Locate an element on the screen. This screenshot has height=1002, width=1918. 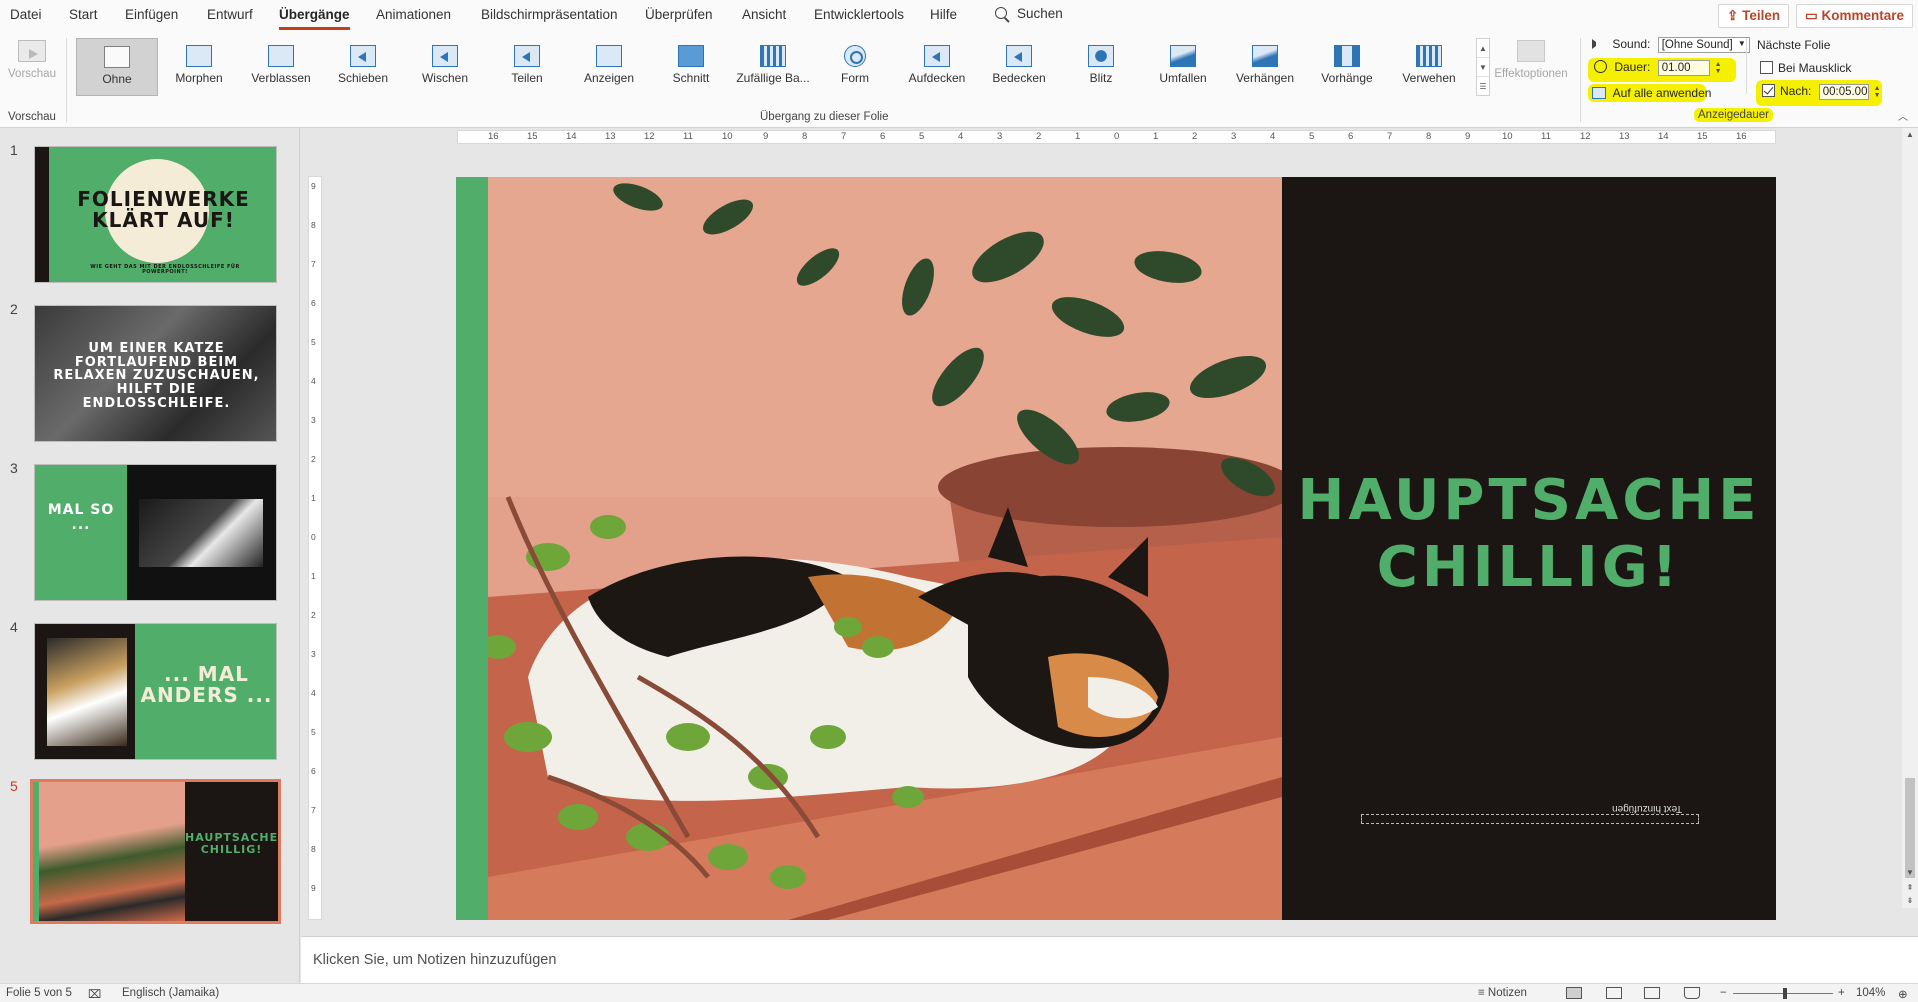
slide-sorter-icon is located at coordinates (1614, 993).